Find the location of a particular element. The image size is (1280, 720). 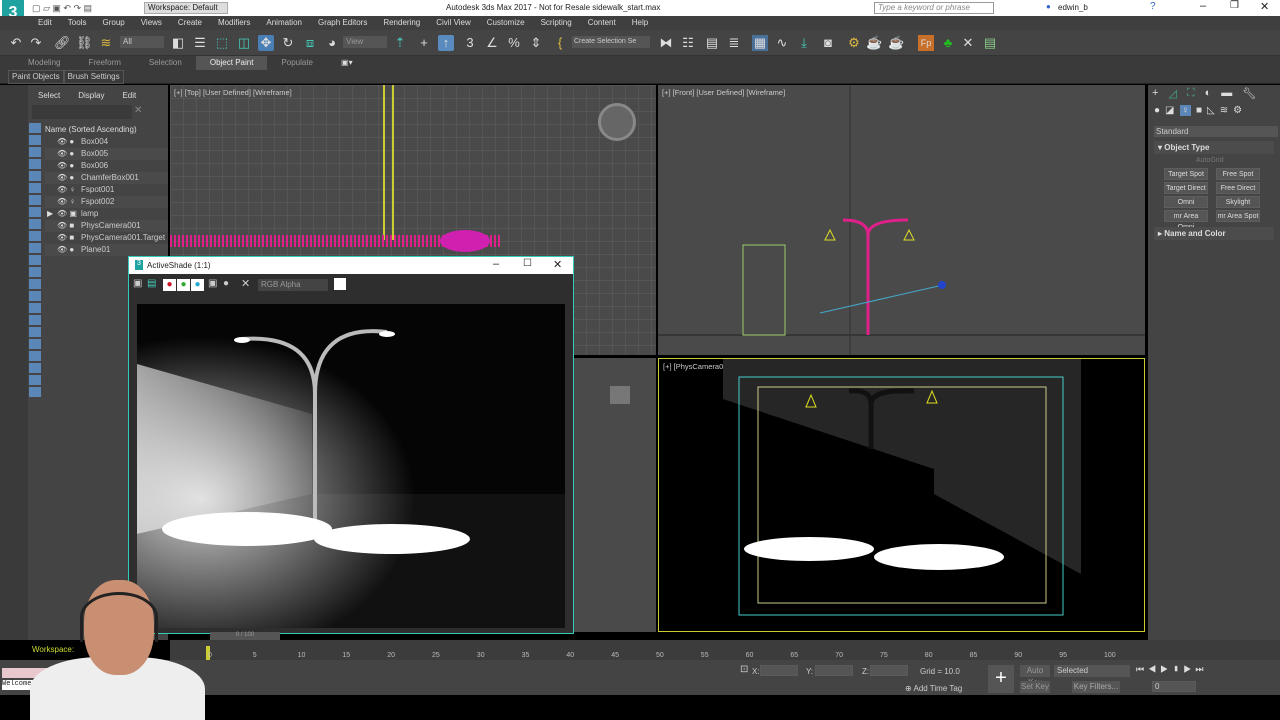

set-key-button: Set Key is located at coordinates (1035, 687).